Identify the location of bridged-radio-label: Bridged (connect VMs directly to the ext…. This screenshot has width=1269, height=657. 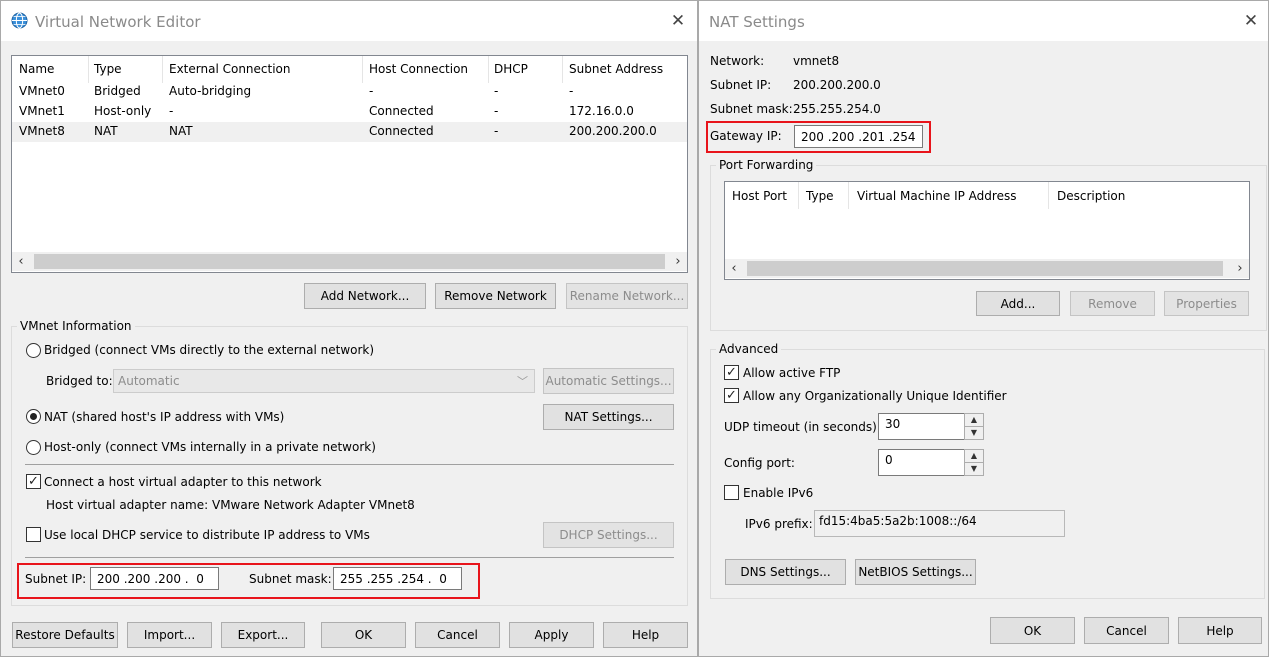
(209, 350).